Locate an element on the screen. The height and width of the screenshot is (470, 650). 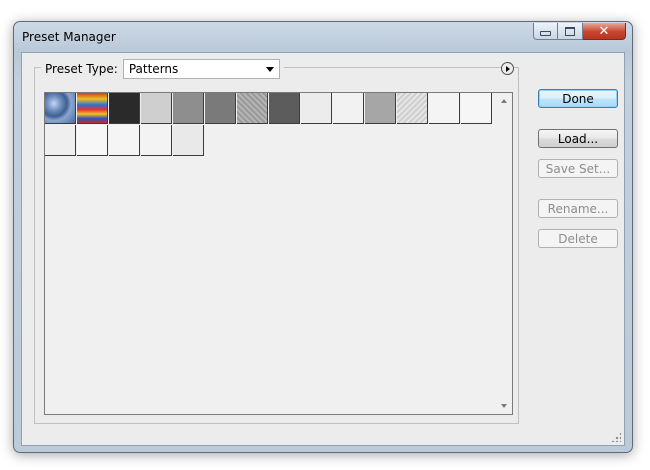
minimize-button is located at coordinates (545, 31).